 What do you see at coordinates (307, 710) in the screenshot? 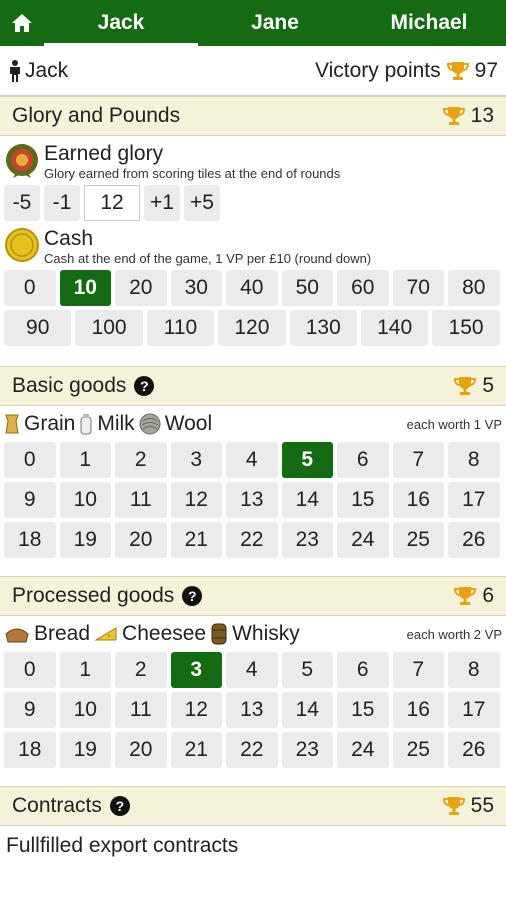
I see `processed-goods-option-14: 14` at bounding box center [307, 710].